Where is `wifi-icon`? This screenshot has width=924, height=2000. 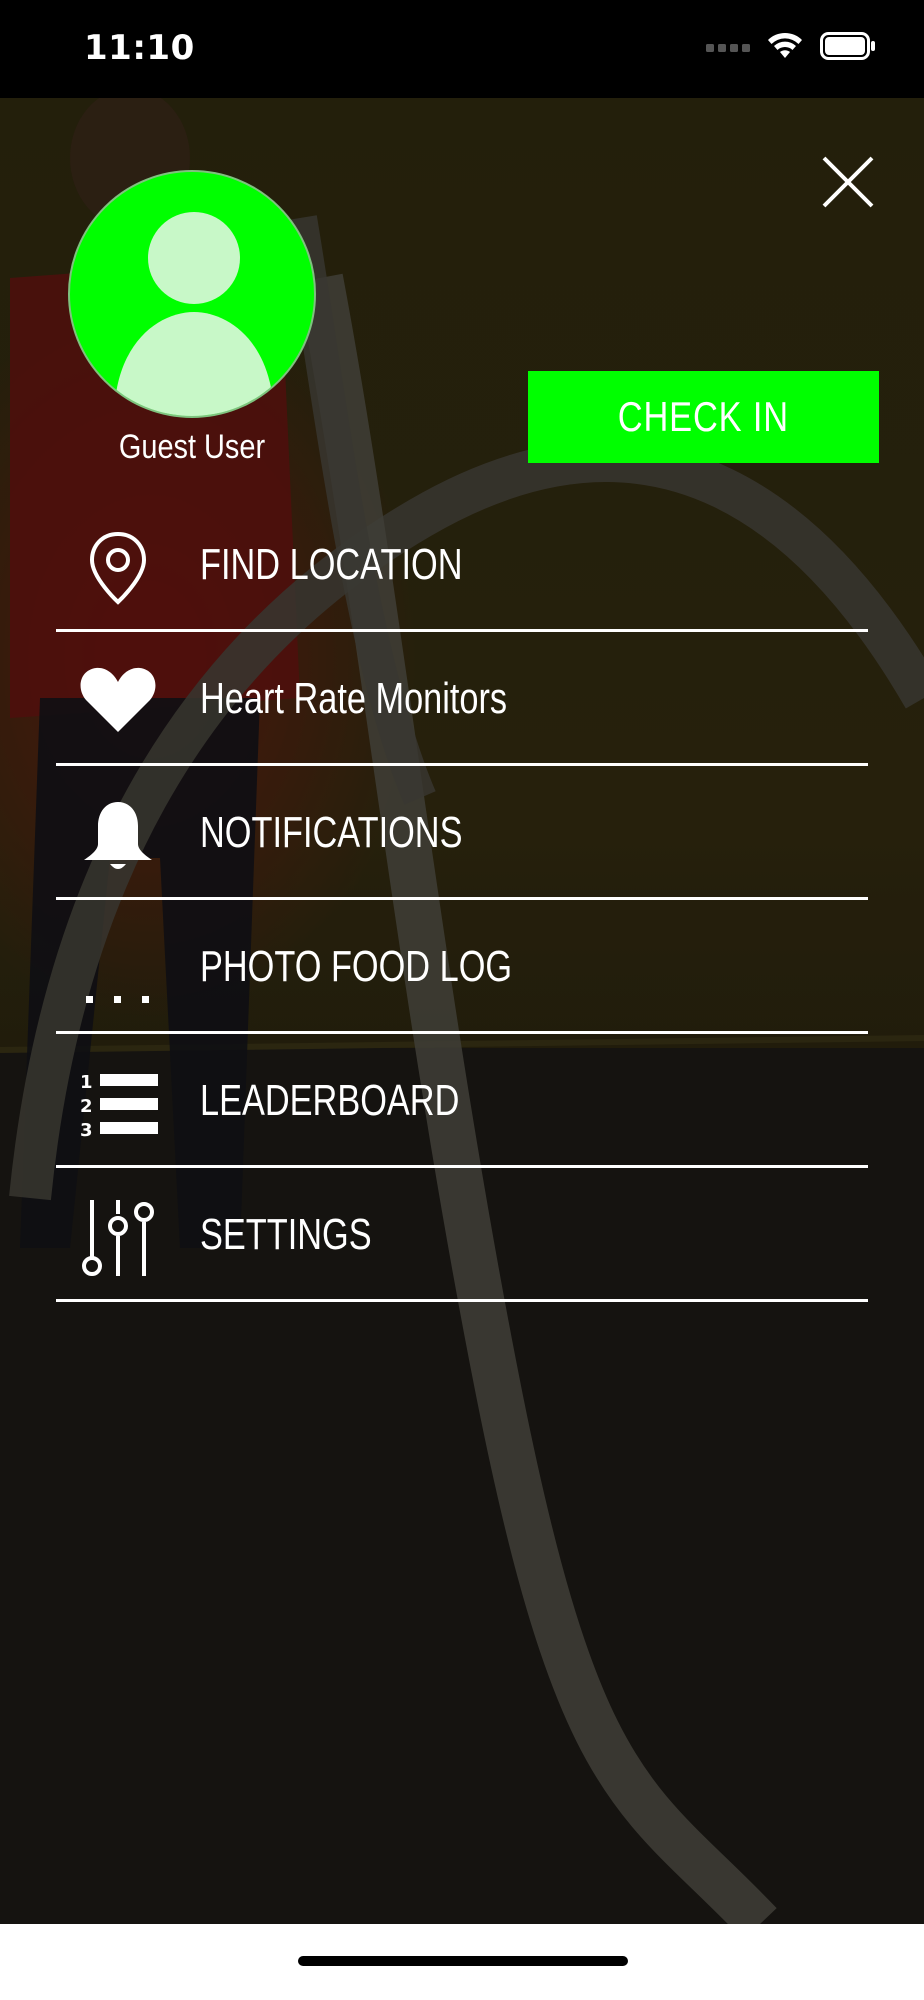
wifi-icon is located at coordinates (785, 45).